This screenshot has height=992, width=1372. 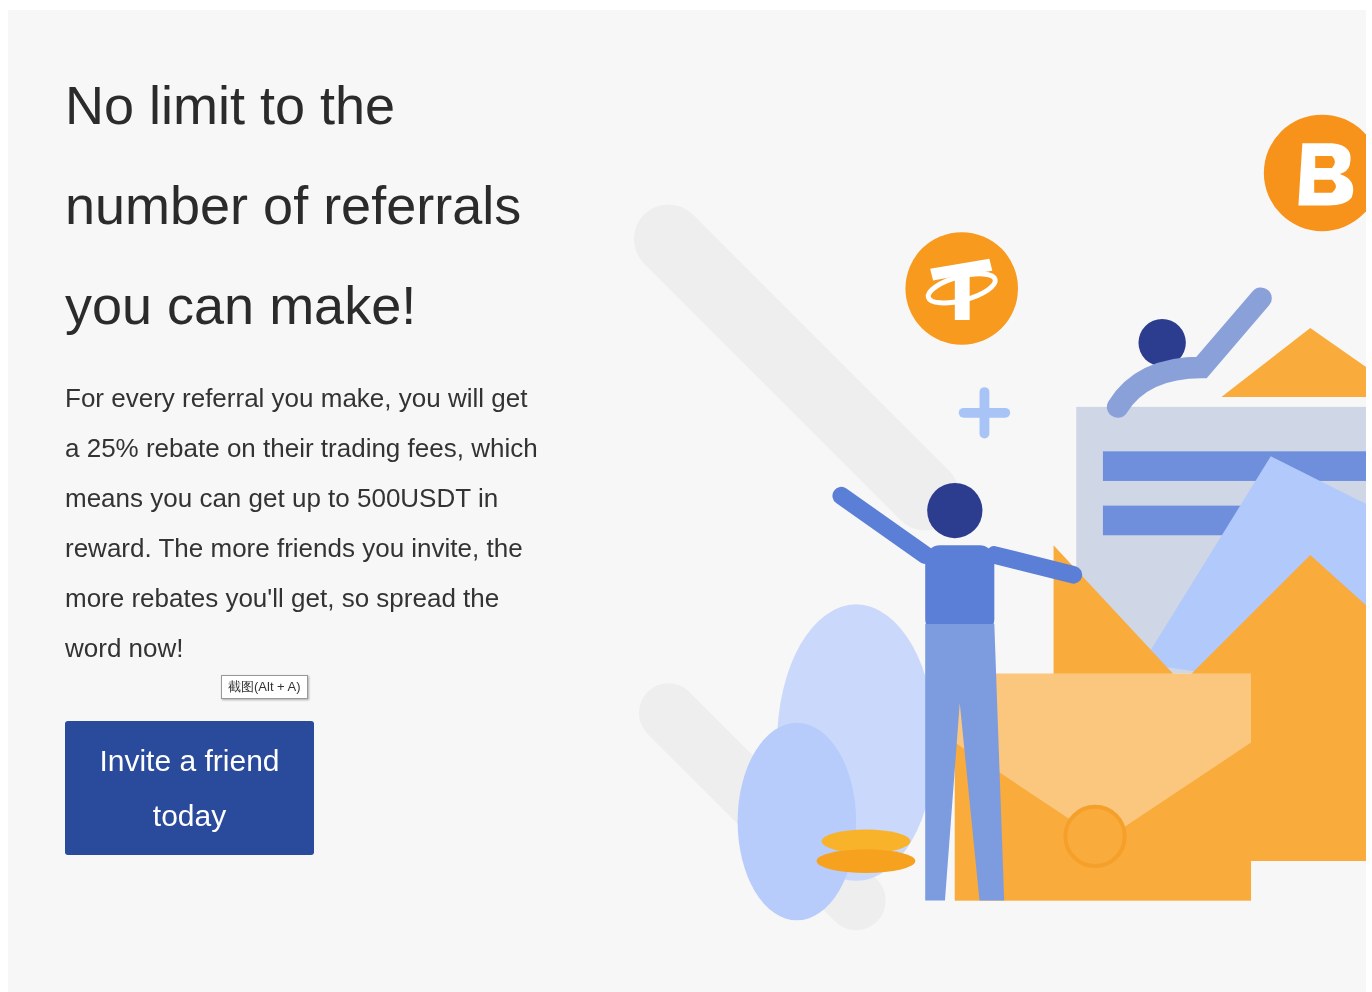 I want to click on description: For every referral you make, you will get a 25% rebate on their trading fees, which means you can get up to 500USDT in reward. The more friends you invite, the more rebates you'll get, so spread the word now!, so click(x=302, y=523).